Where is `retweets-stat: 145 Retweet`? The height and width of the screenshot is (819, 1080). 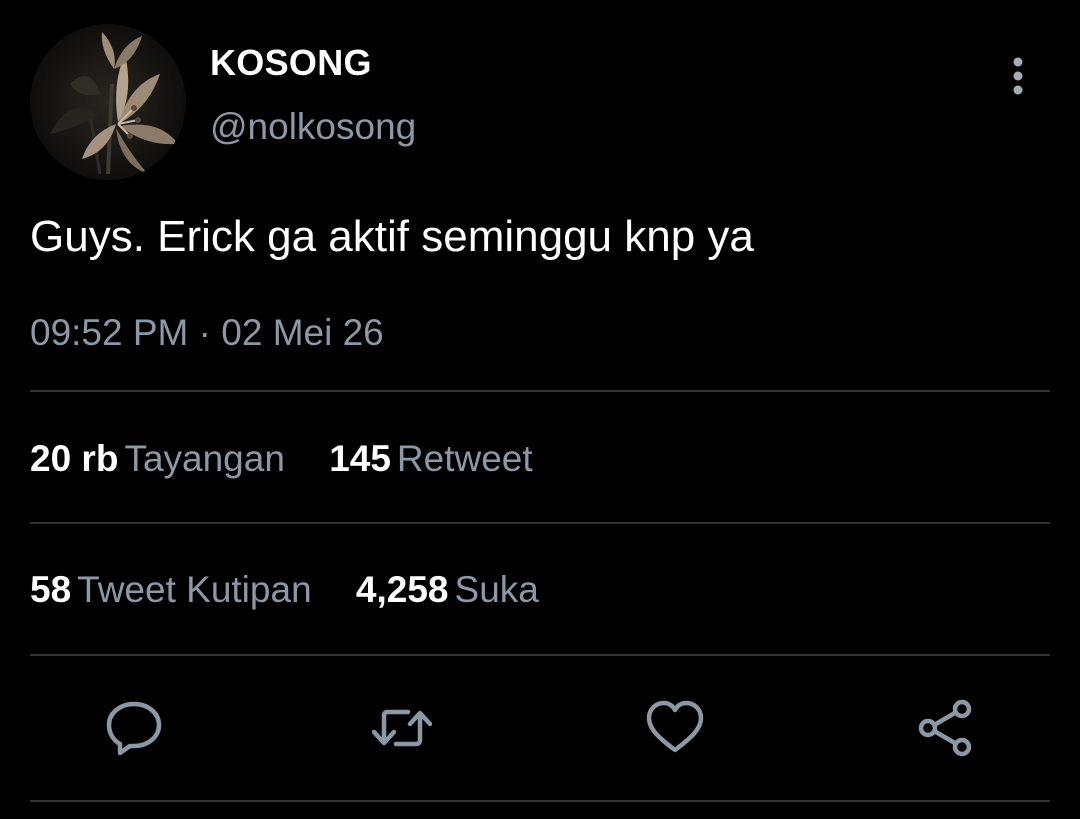
retweets-stat: 145 Retweet is located at coordinates (430, 458).